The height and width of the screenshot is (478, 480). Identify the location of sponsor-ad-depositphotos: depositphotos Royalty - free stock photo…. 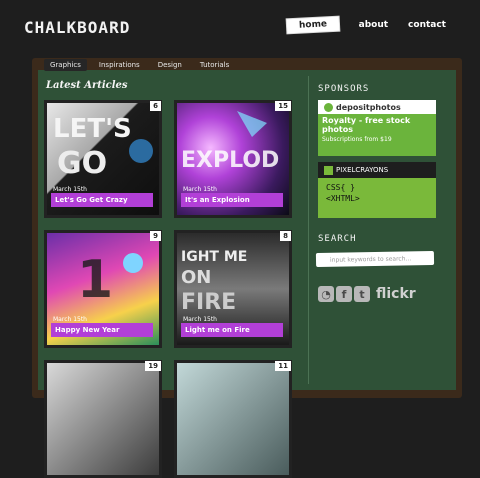
(377, 128).